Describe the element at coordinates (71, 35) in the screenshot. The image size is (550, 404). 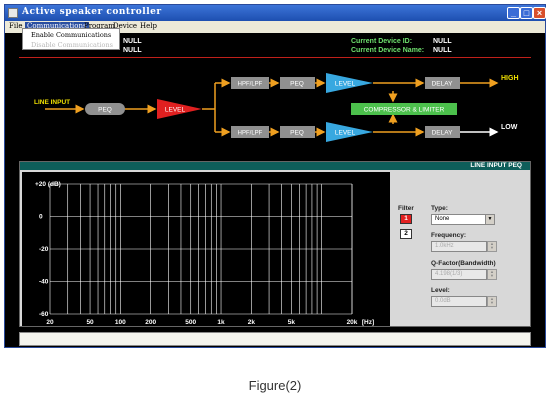
I see `enable-communications-item: Enable Communications` at that location.